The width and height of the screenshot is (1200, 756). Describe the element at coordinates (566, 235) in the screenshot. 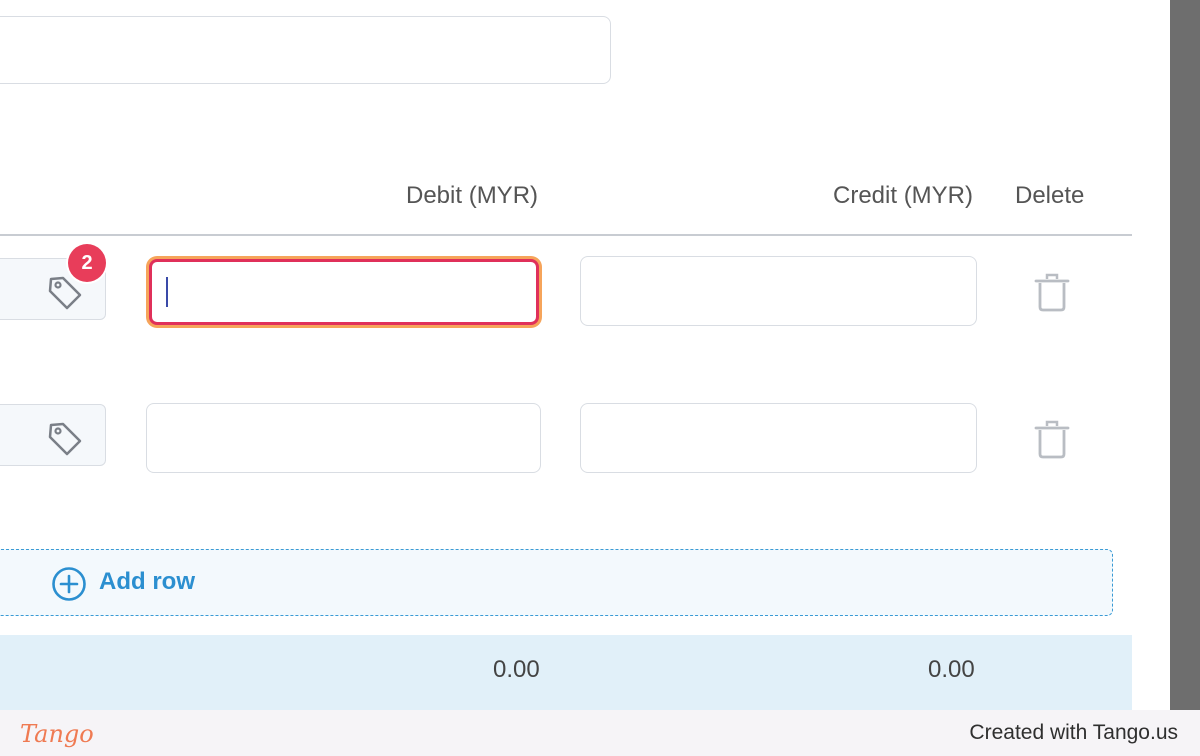

I see `header-divider` at that location.